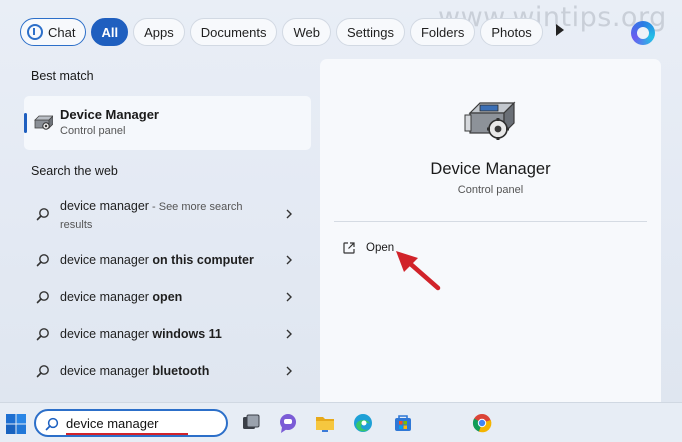 This screenshot has height=442, width=682. What do you see at coordinates (203, 260) in the screenshot?
I see `web-result-suggestion: on this computer` at bounding box center [203, 260].